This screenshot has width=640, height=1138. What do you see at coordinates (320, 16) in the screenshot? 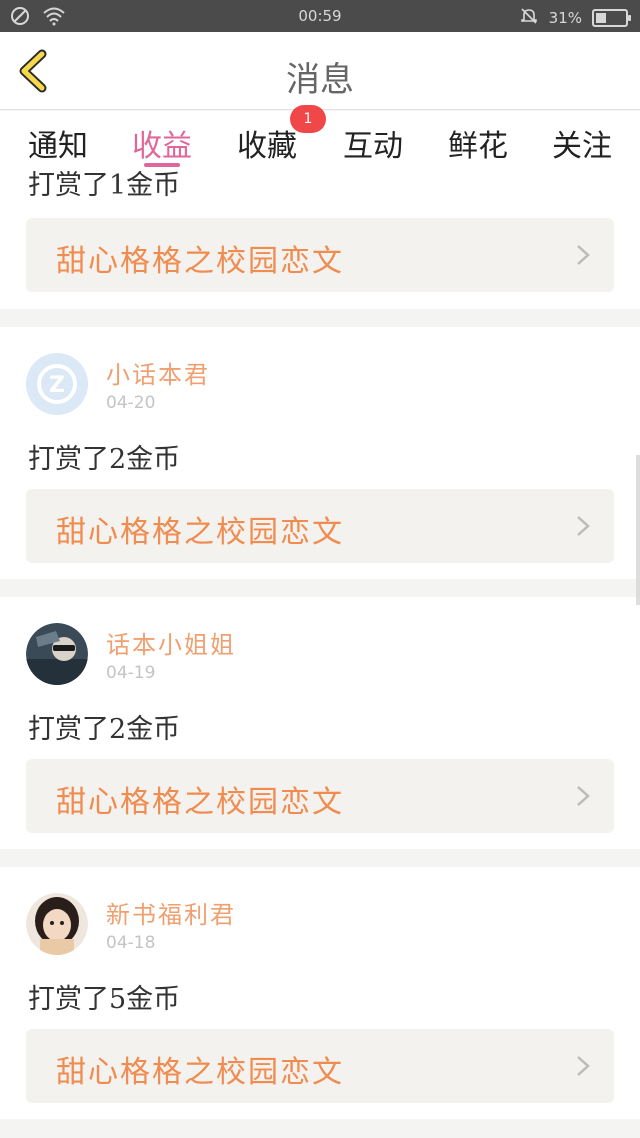
I see `status-bar: 00:59 31%` at bounding box center [320, 16].